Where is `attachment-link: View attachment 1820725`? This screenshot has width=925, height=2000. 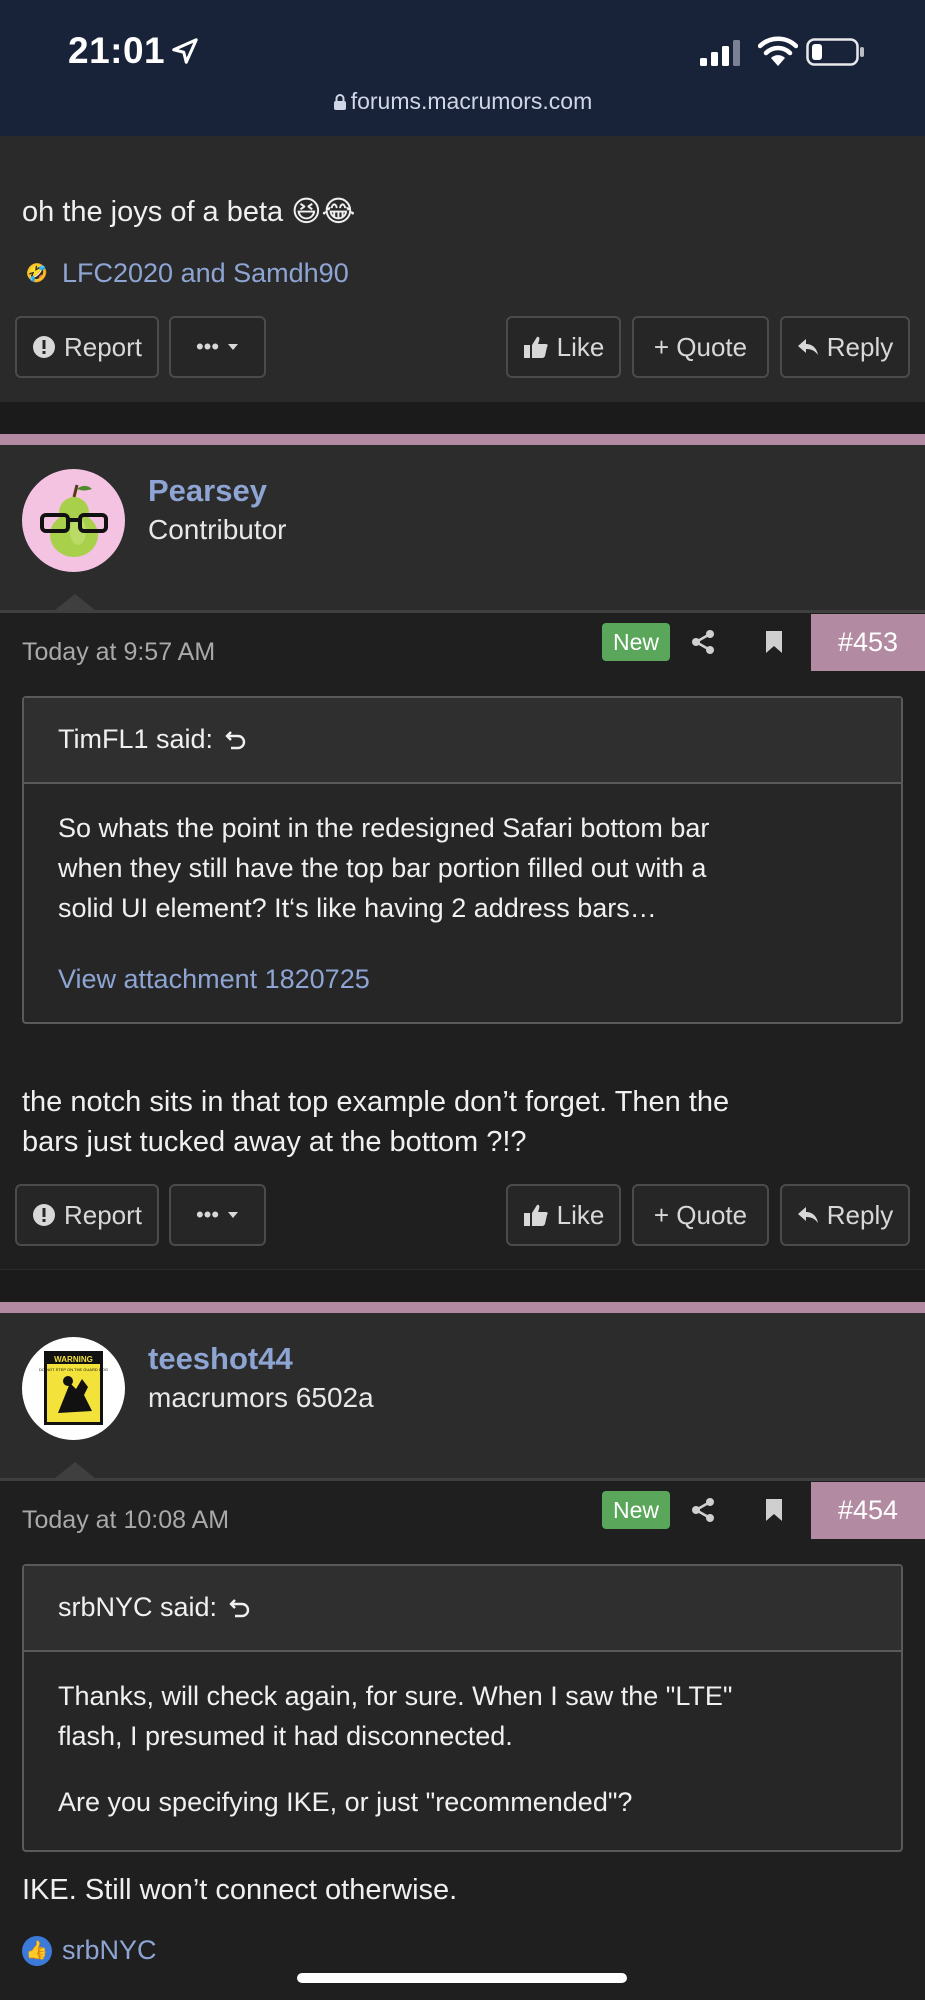
attachment-link: View attachment 1820725 is located at coordinates (214, 979).